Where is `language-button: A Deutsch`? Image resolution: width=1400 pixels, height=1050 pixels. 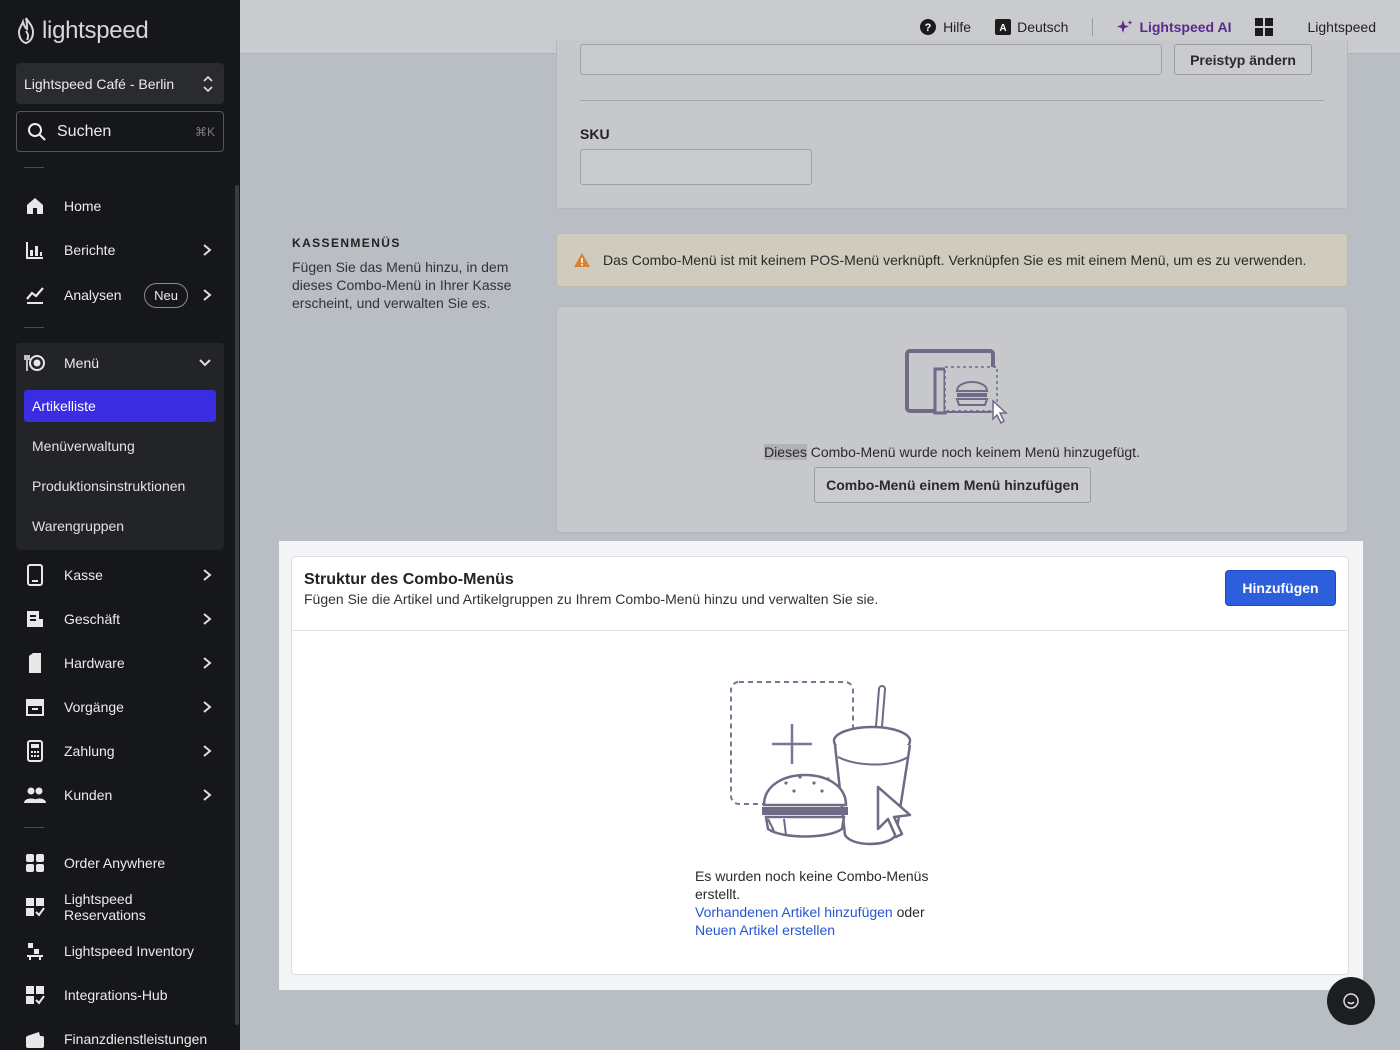
language-button: A Deutsch is located at coordinates (1031, 26).